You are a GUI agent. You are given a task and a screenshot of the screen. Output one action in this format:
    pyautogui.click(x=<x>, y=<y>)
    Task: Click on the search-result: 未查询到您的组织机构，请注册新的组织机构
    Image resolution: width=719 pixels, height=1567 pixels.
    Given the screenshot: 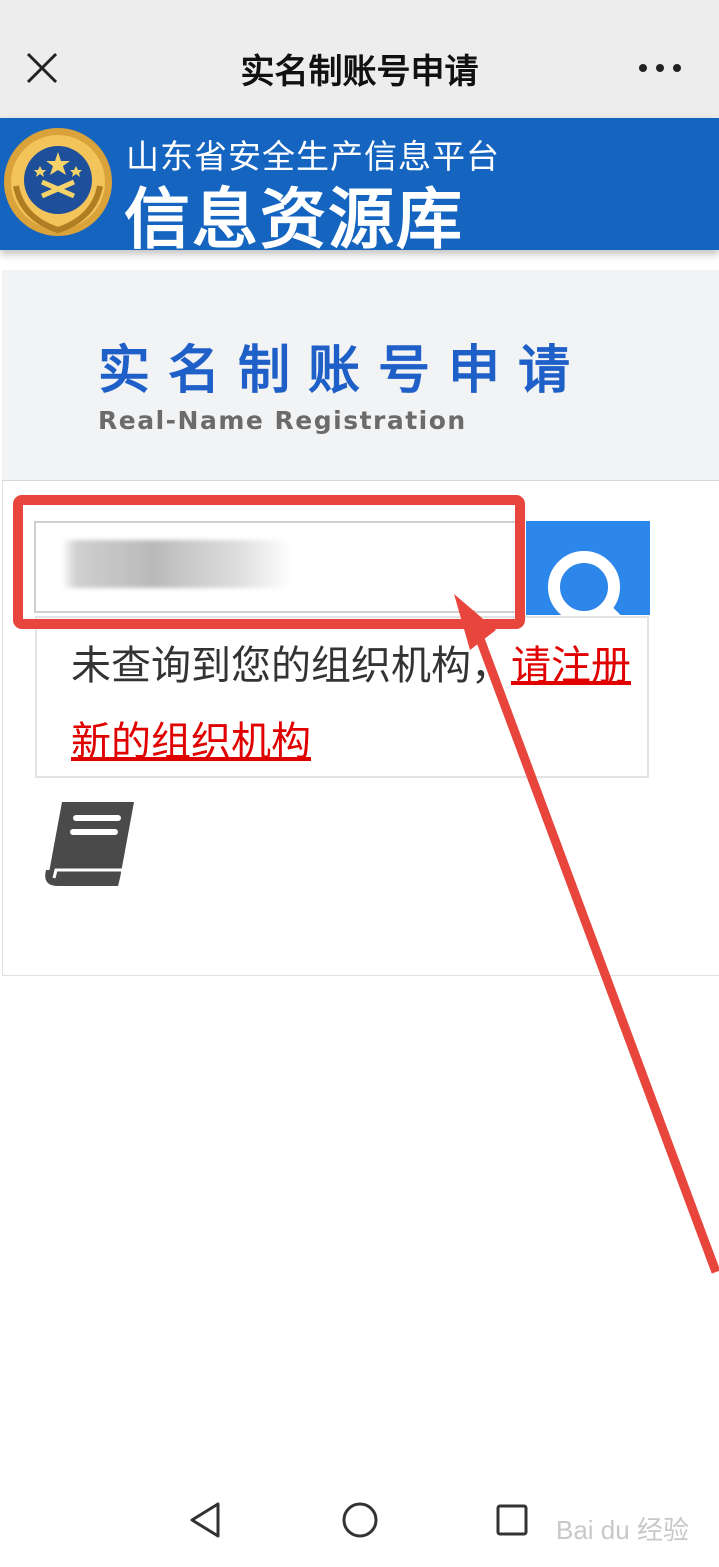 What is the action you would take?
    pyautogui.click(x=342, y=697)
    